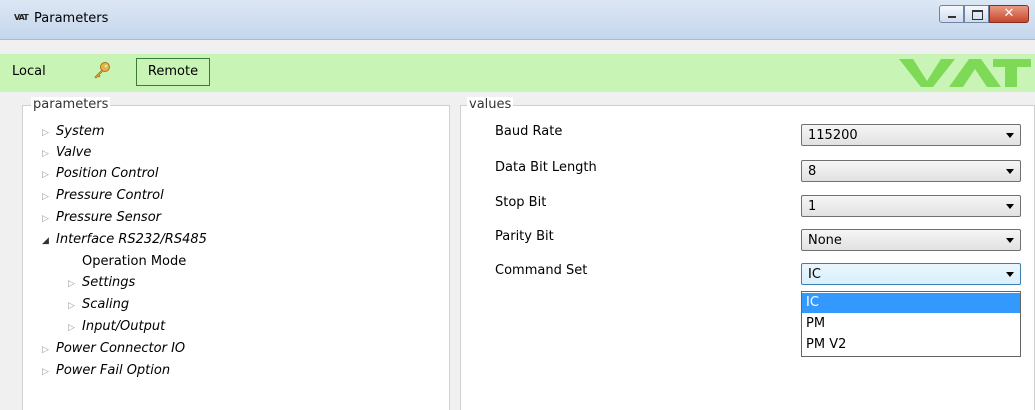  I want to click on command-set-dropdown-list: IC PM PM V2, so click(911, 324).